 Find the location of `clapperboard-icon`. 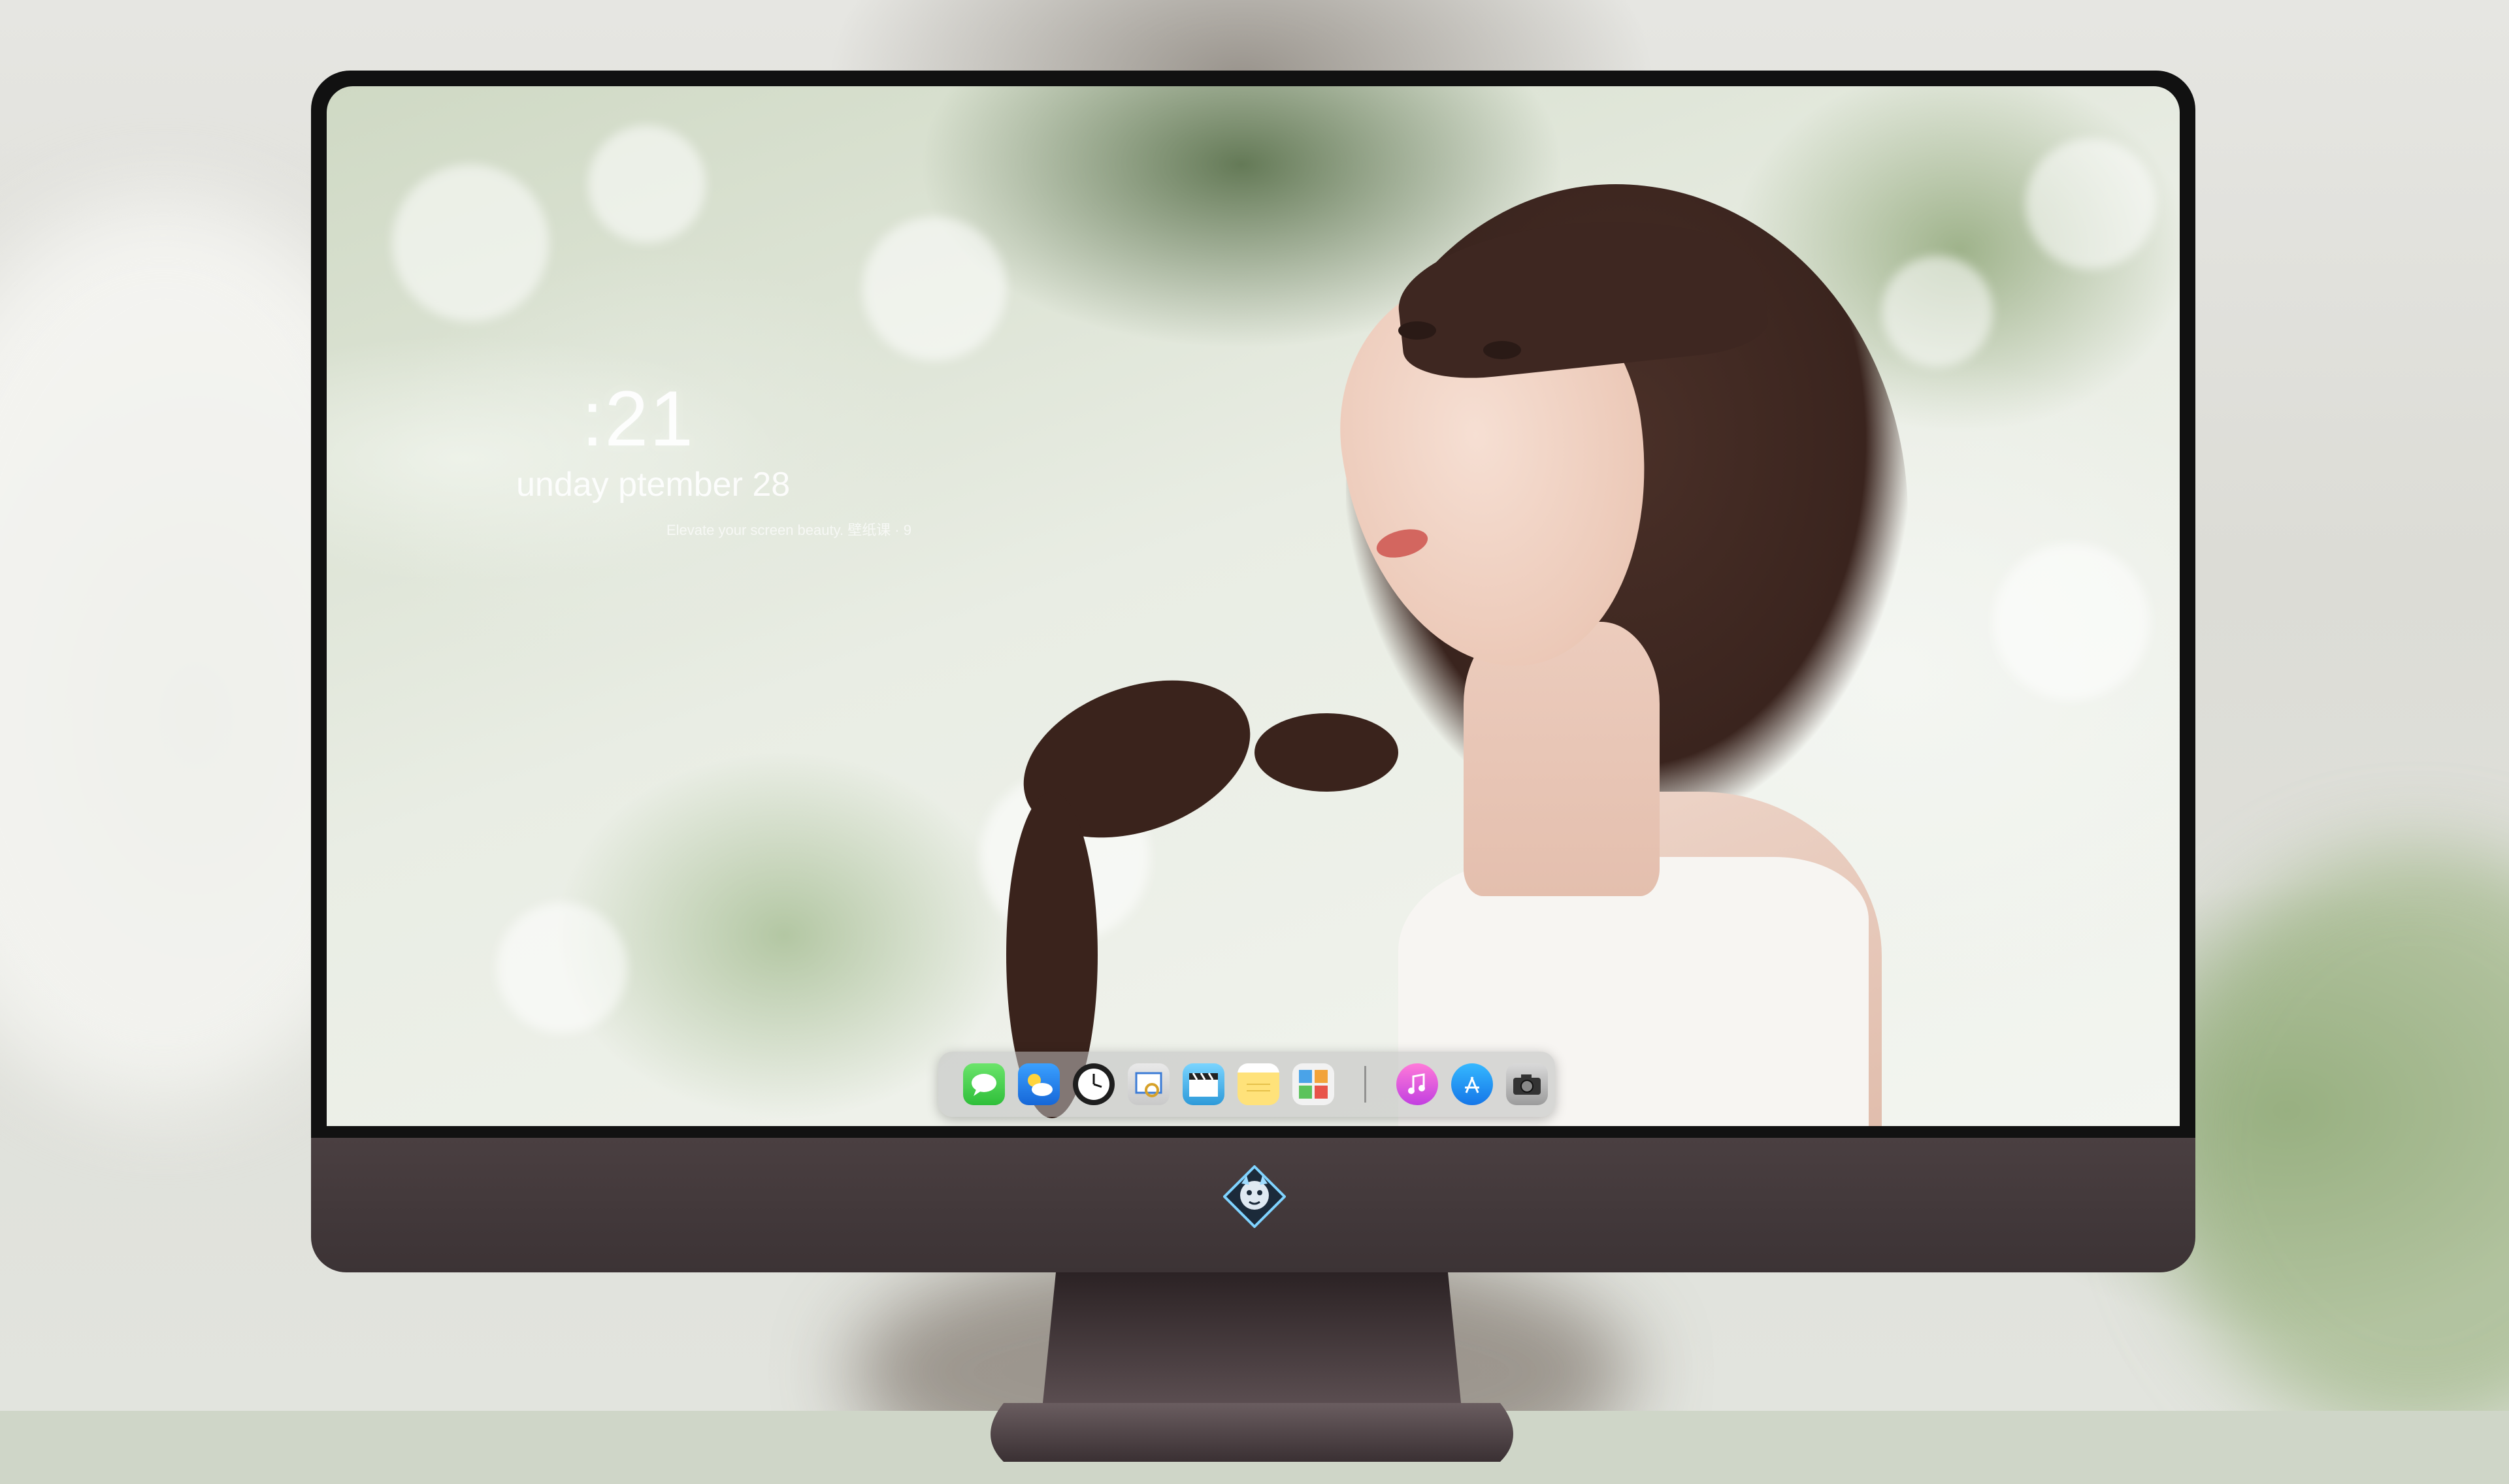

clapperboard-icon is located at coordinates (1203, 1084).